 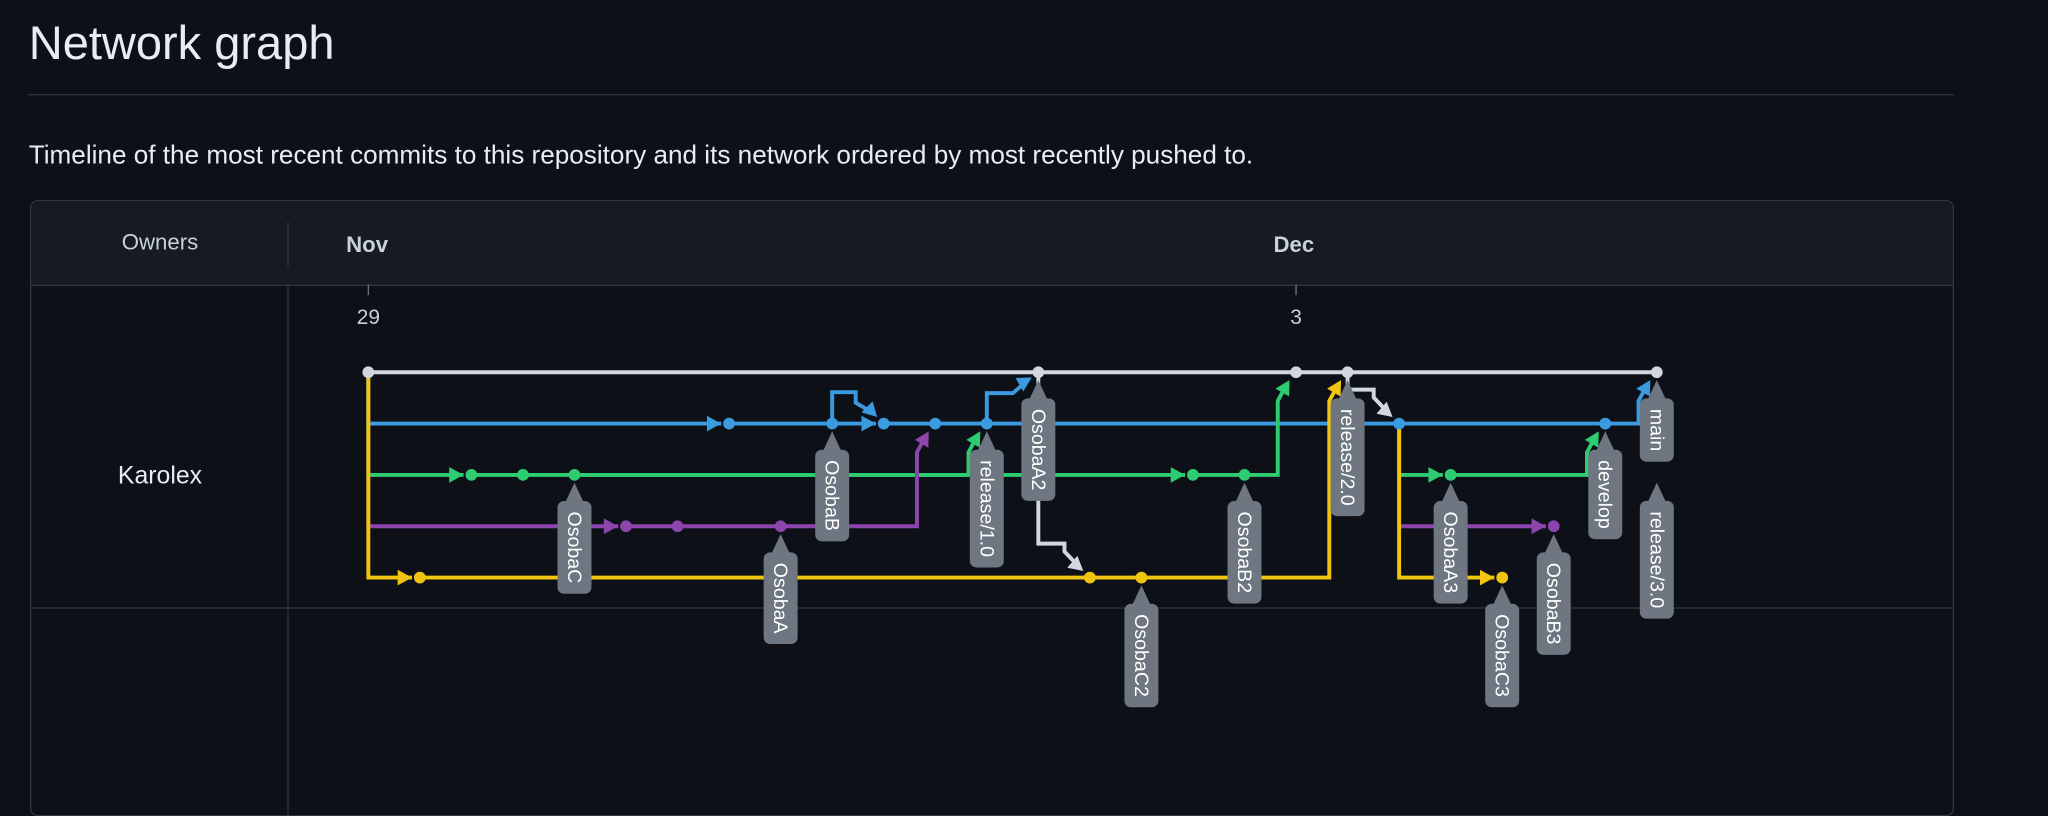 What do you see at coordinates (1038, 450) in the screenshot?
I see `label-text: OsobaA2` at bounding box center [1038, 450].